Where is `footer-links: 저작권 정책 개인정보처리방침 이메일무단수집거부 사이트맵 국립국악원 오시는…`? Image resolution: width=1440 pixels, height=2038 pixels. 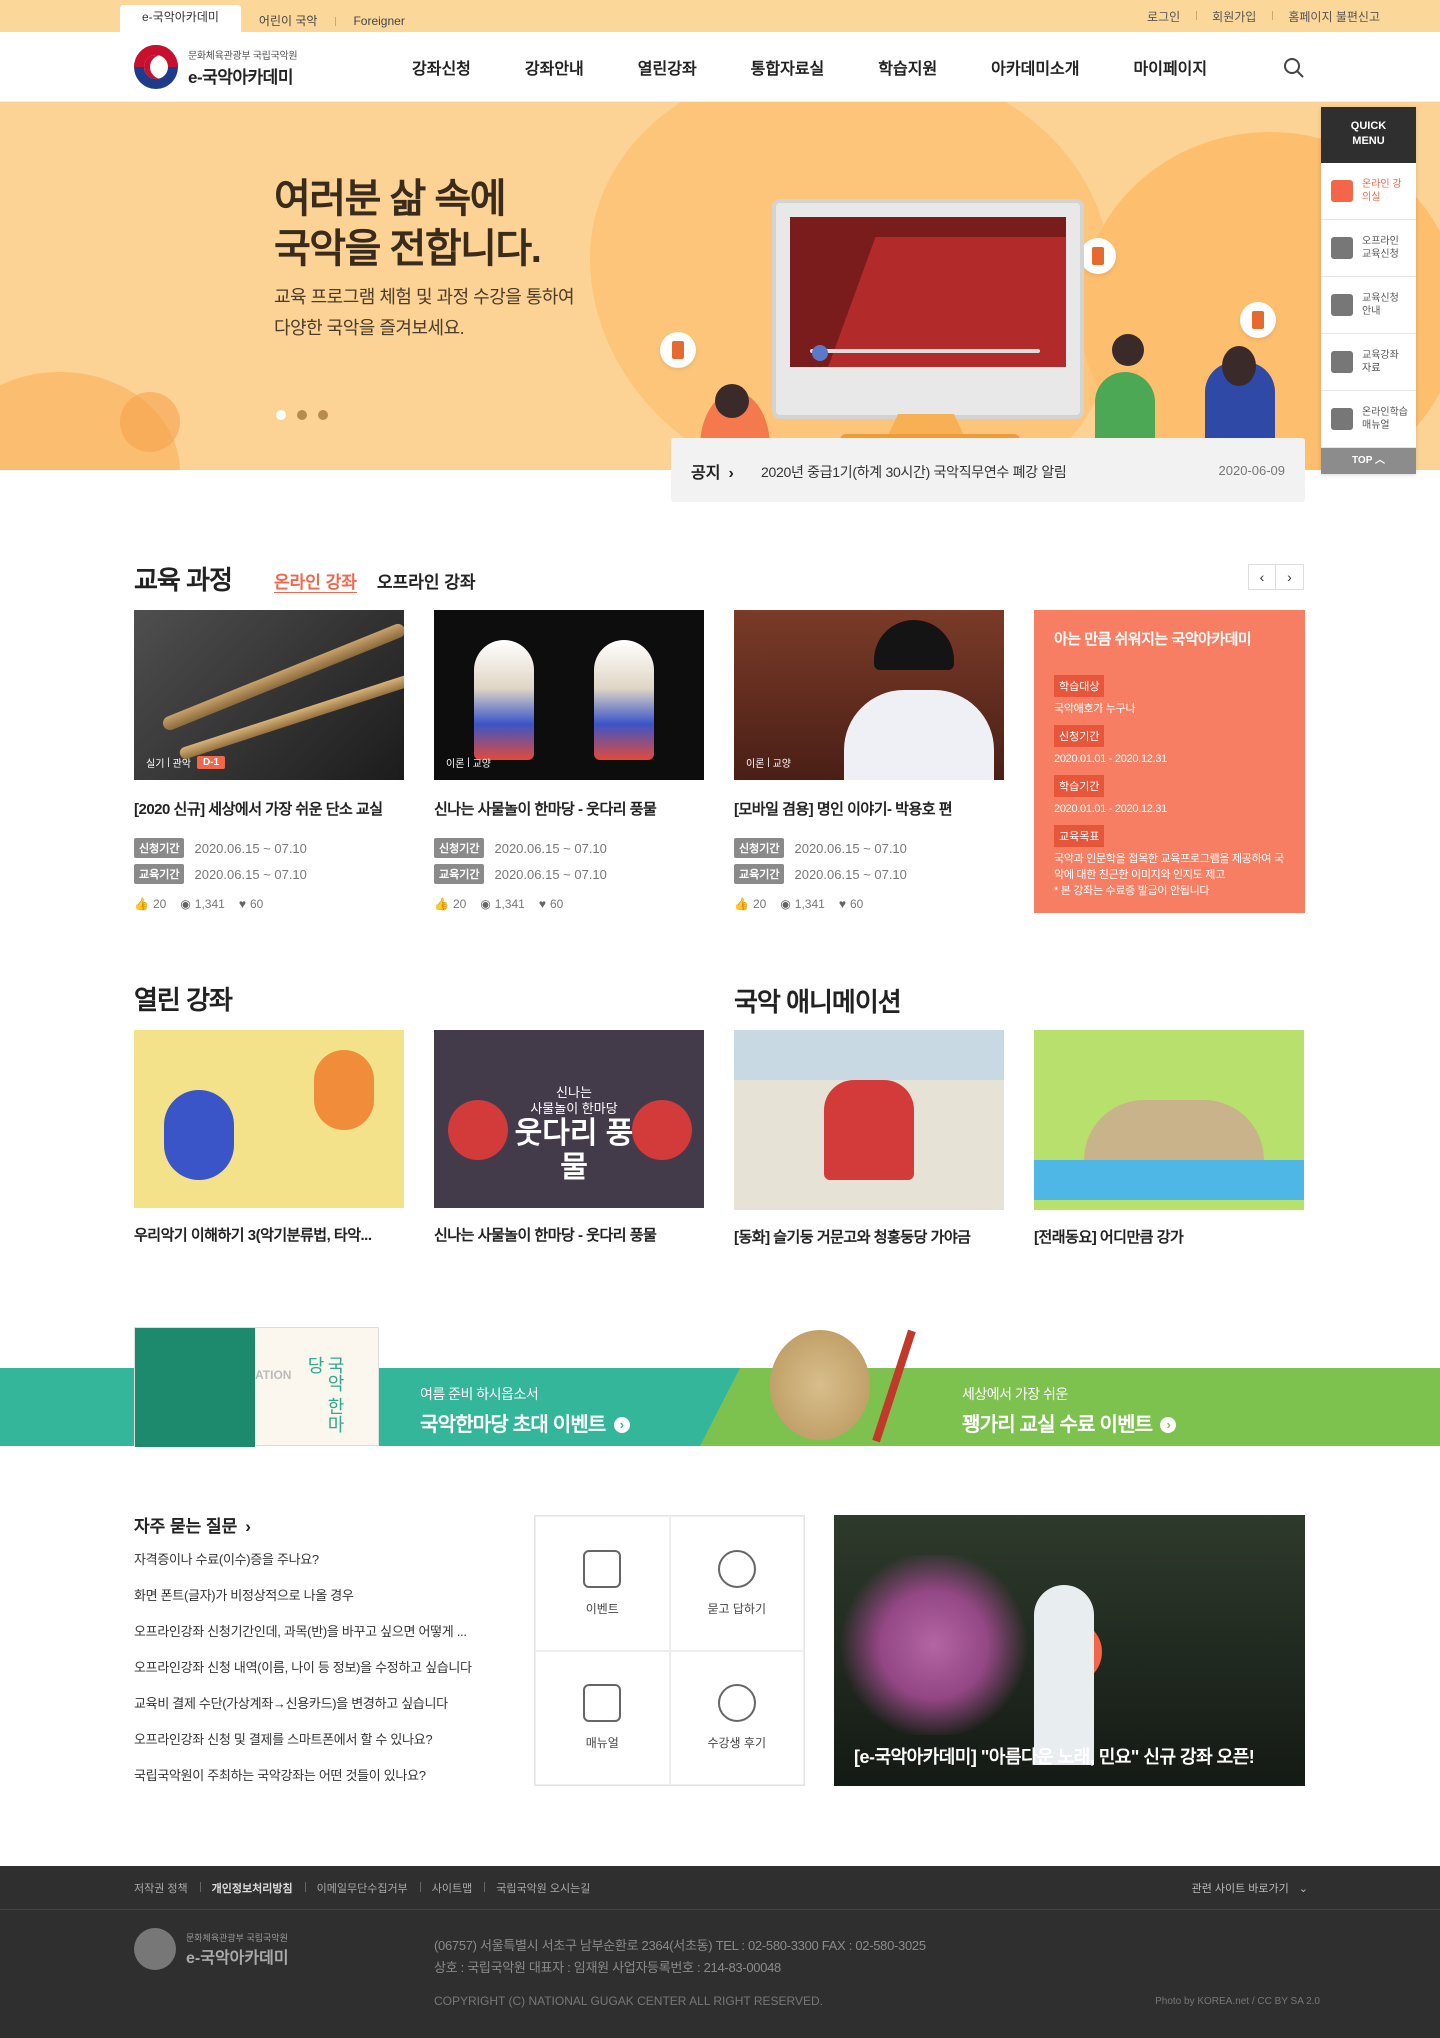
footer-links: 저작권 정책 개인정보처리방침 이메일무단수집거부 사이트맵 국립국악원 오시는… is located at coordinates (368, 1888).